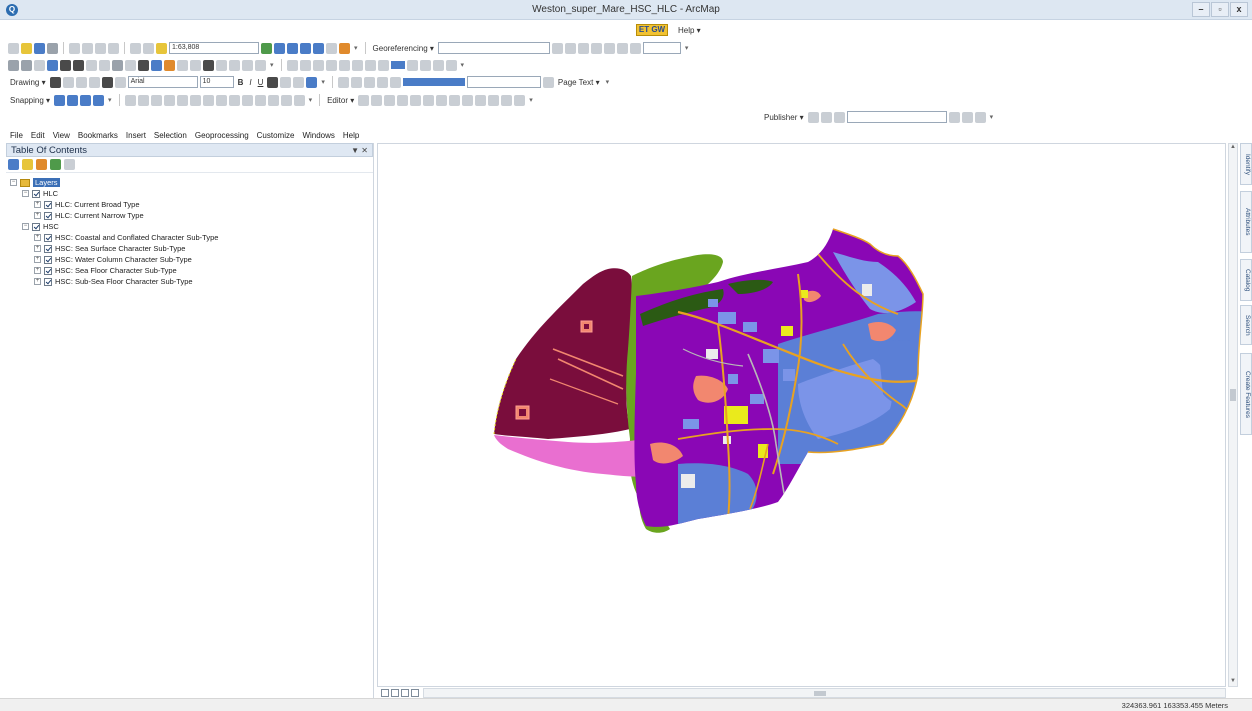  What do you see at coordinates (896, 117) in the screenshot?
I see `publisher-combo` at bounding box center [896, 117].